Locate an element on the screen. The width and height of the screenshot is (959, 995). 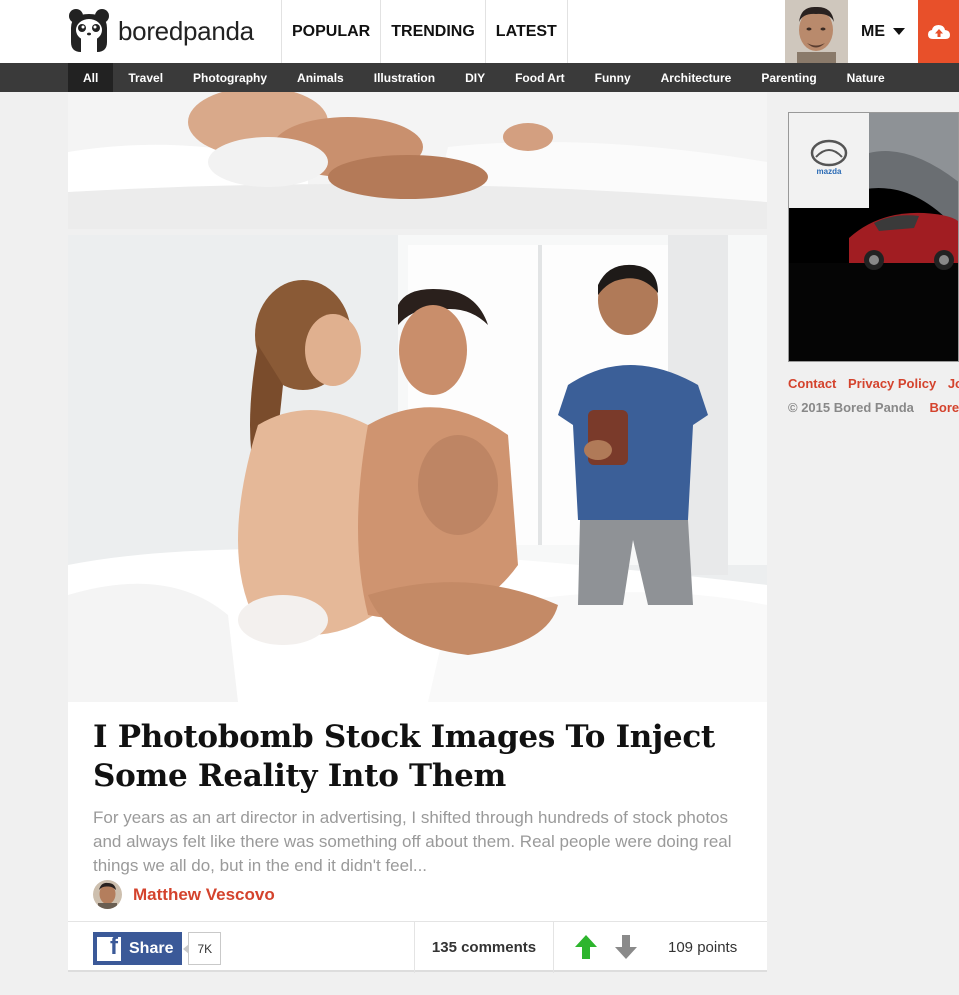
link-privacy-policy: Privacy Policy is located at coordinates (892, 383).